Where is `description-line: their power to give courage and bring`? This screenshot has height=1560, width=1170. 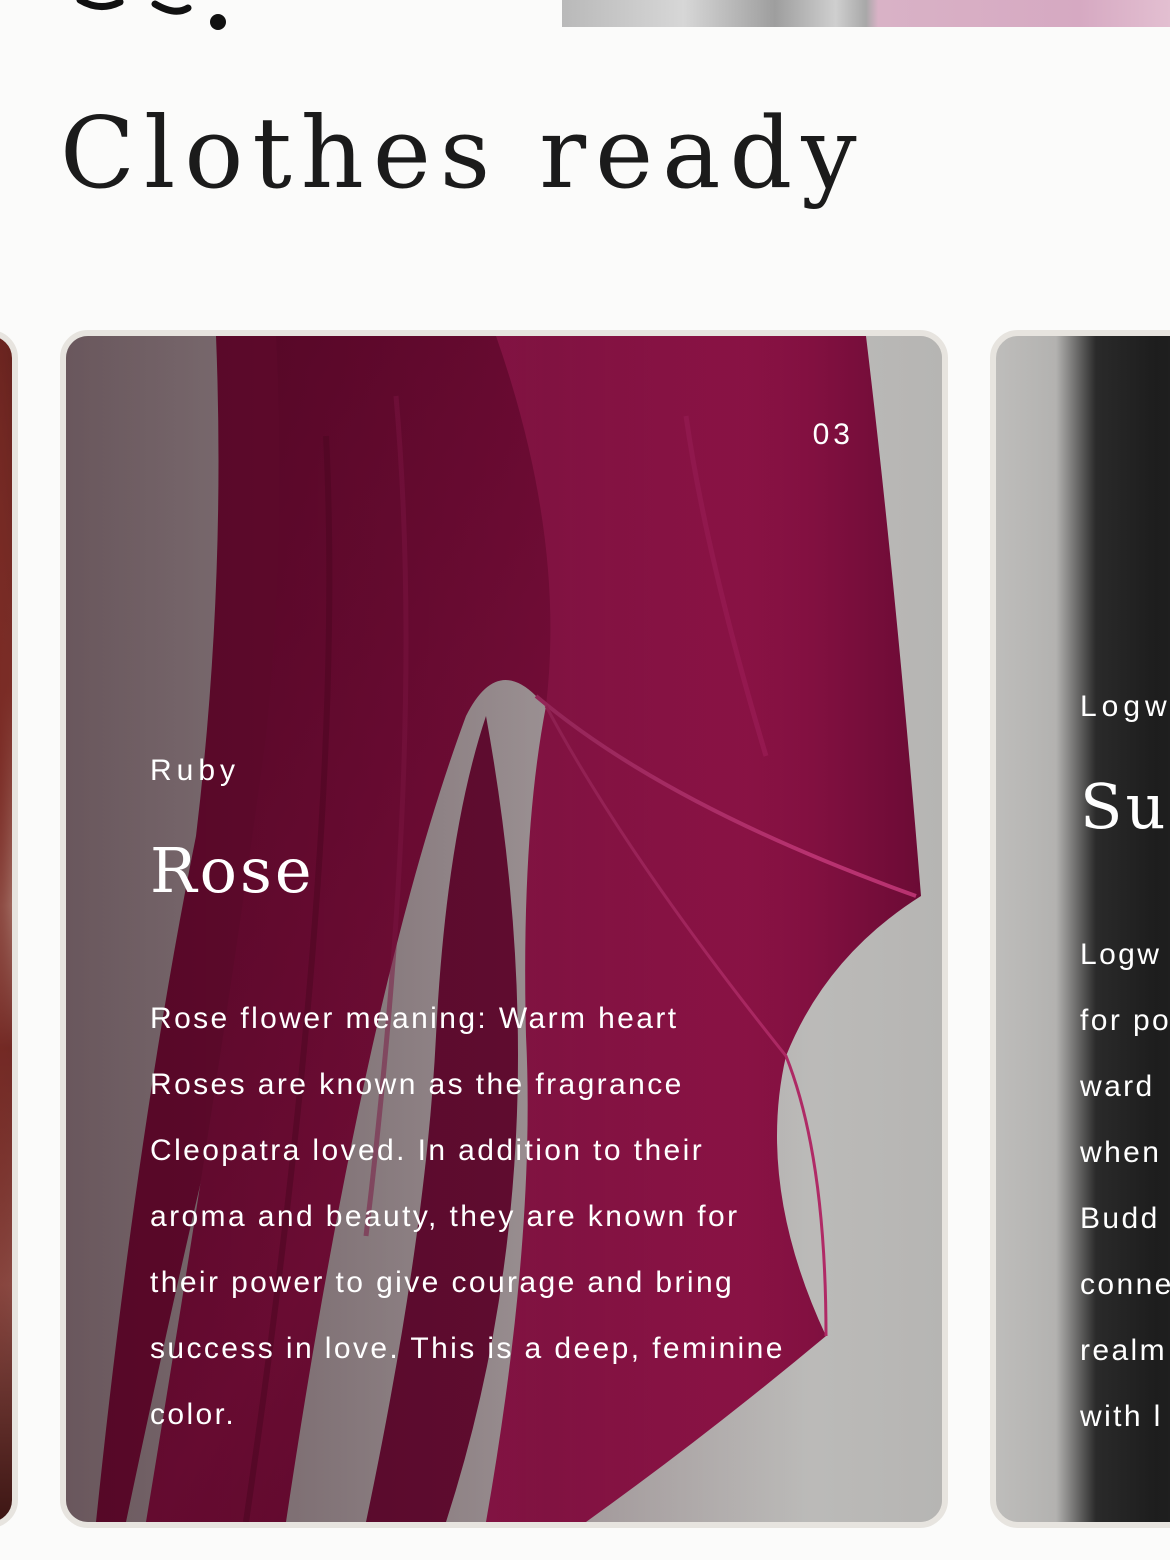
description-line: their power to give courage and bring is located at coordinates (442, 1282).